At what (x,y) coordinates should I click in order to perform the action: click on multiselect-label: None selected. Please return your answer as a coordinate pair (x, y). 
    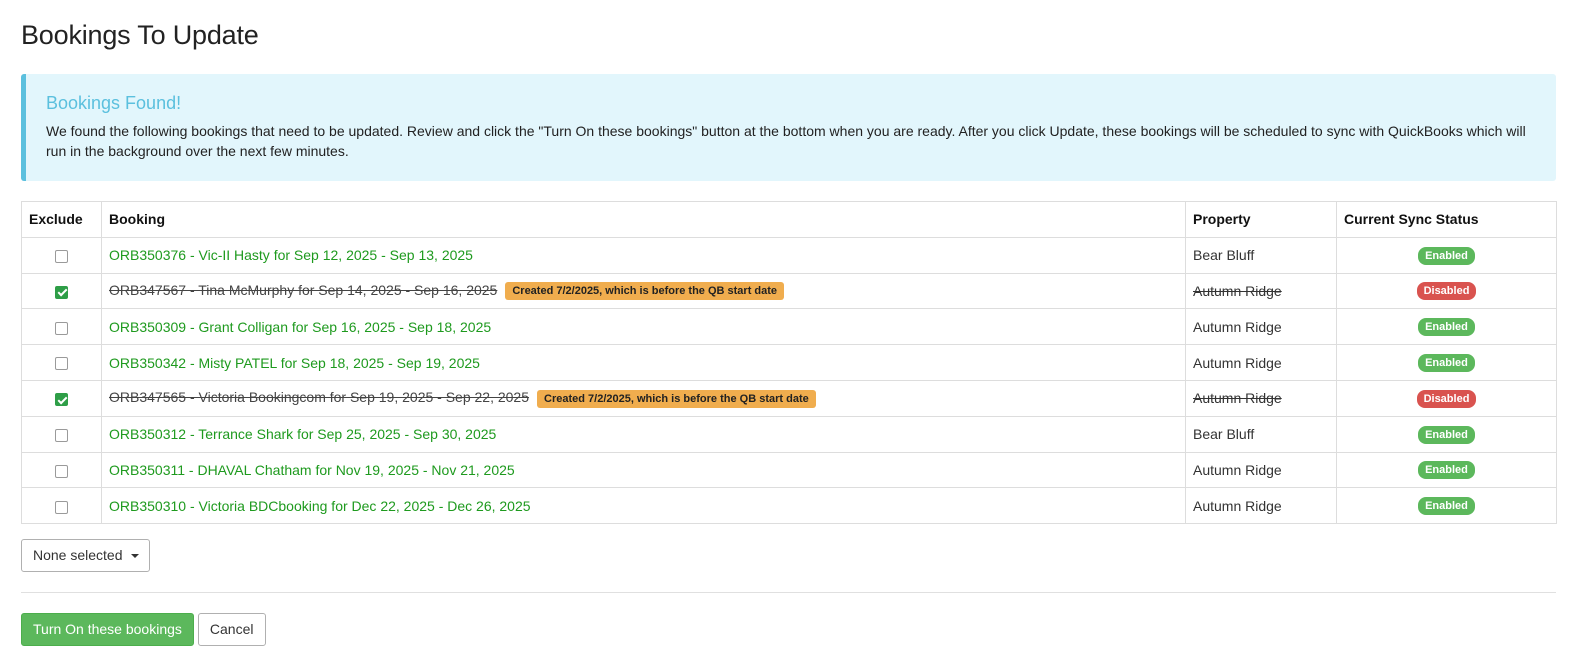
    Looking at the image, I should click on (78, 555).